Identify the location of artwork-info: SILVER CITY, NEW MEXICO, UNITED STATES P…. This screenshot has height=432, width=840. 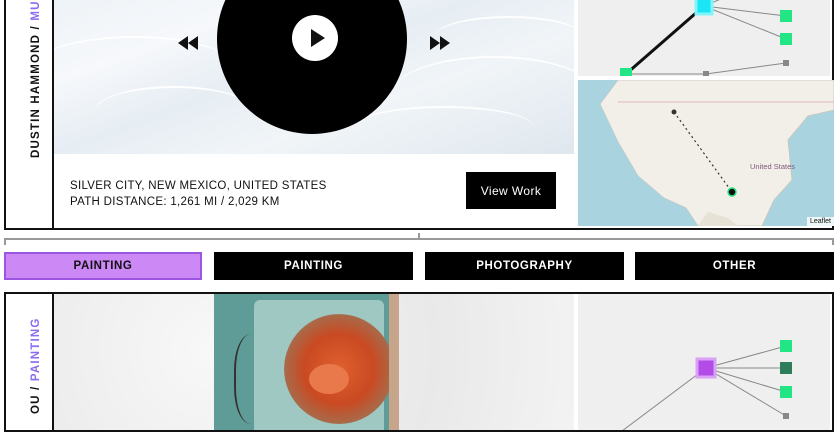
(314, 191).